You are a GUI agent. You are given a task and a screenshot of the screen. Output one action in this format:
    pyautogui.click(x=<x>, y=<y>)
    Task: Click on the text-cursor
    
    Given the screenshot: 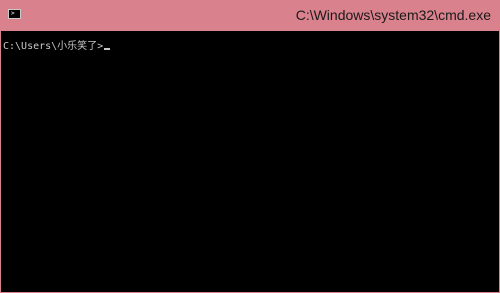 What is the action you would take?
    pyautogui.click(x=107, y=49)
    